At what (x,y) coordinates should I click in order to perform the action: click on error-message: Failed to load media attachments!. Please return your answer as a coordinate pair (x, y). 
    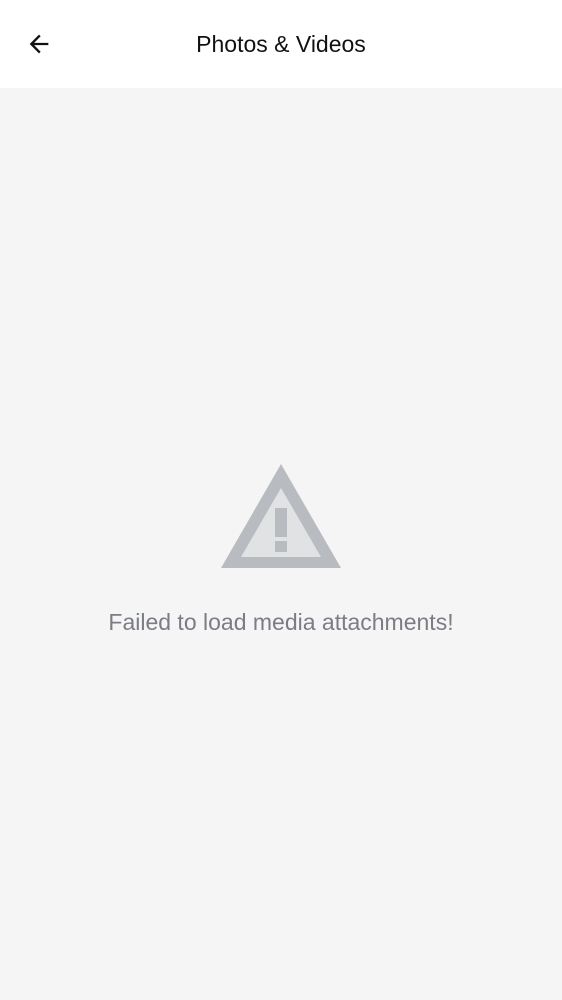
    Looking at the image, I should click on (281, 622).